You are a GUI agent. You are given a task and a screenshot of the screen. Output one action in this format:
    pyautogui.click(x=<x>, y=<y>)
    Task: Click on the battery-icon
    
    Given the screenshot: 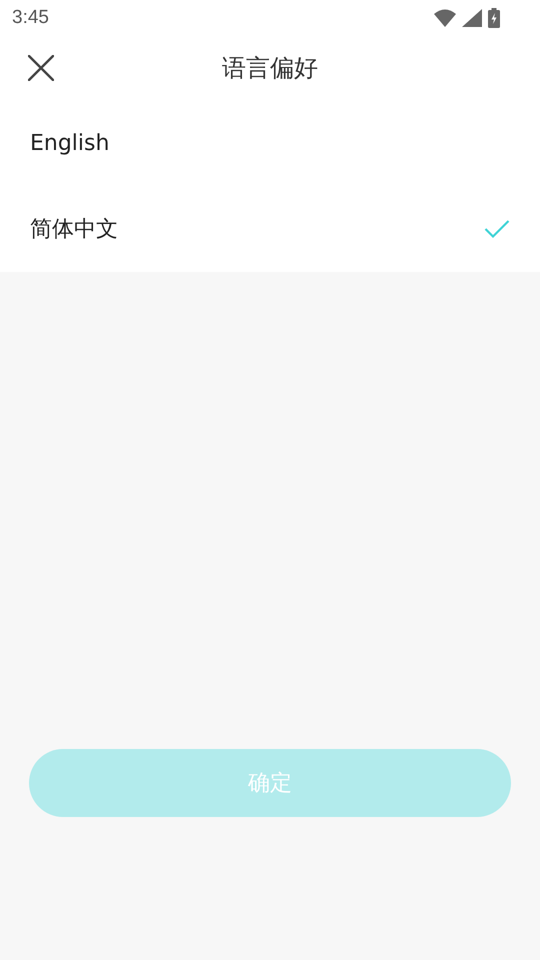 What is the action you would take?
    pyautogui.click(x=494, y=18)
    